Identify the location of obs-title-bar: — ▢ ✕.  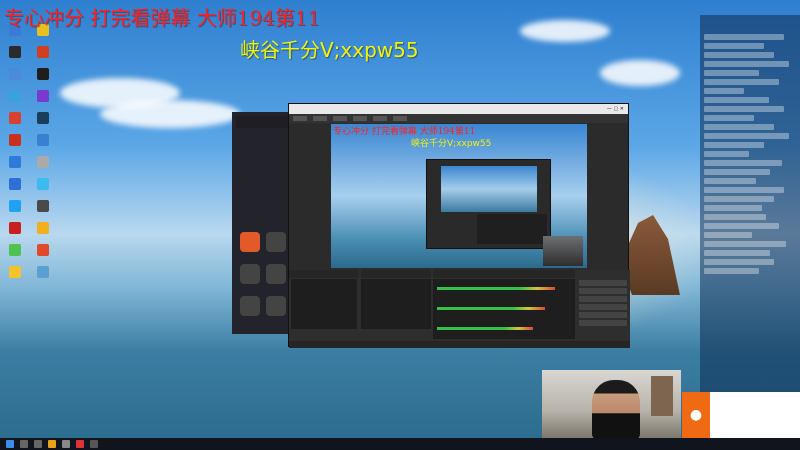
(458, 109).